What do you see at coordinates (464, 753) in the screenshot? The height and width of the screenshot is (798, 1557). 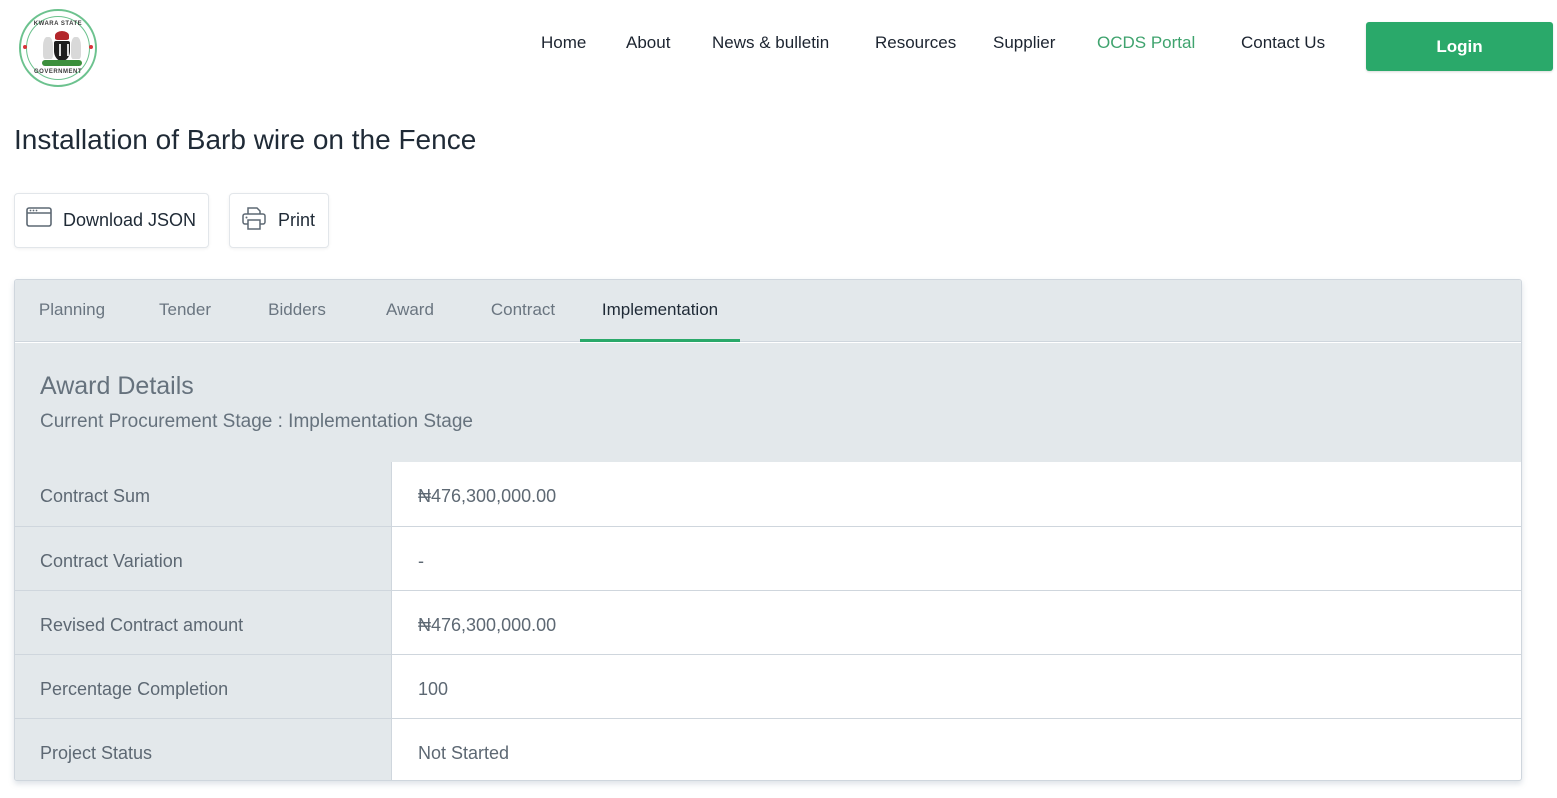 I see `project-status-value: Not Started` at bounding box center [464, 753].